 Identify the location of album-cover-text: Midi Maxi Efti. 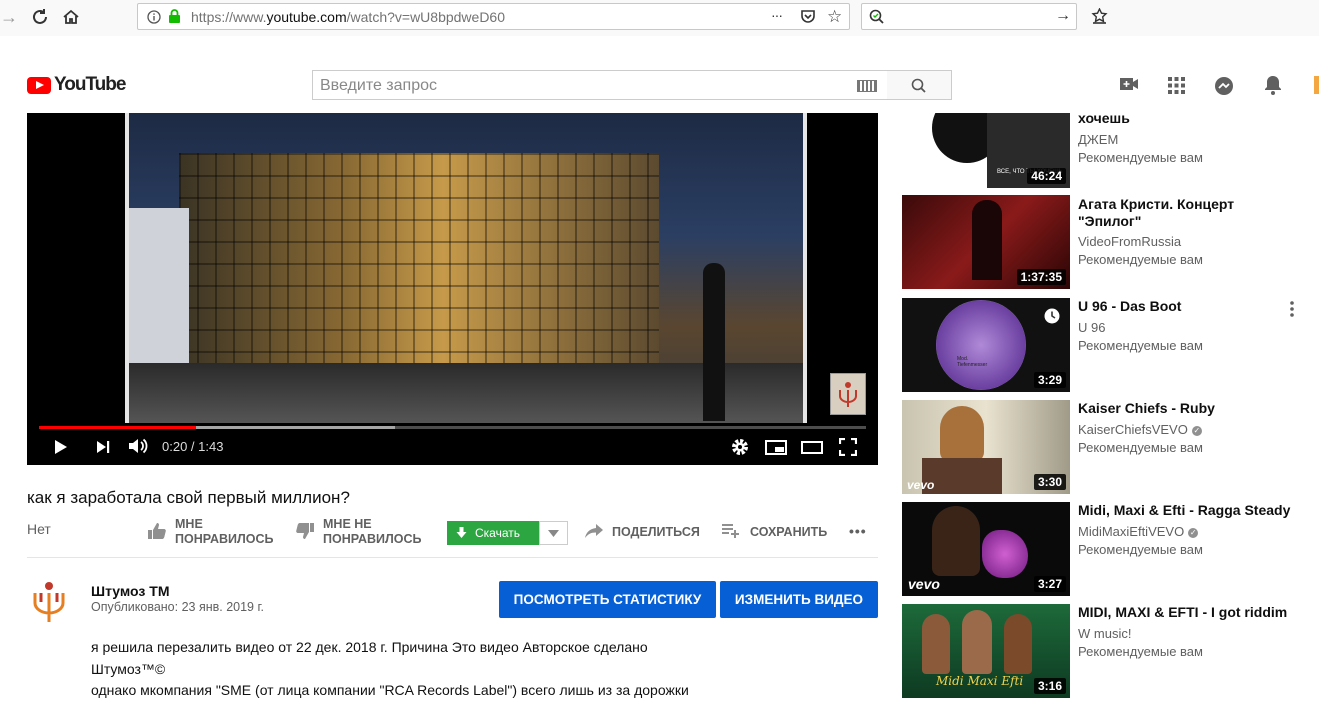
(980, 681).